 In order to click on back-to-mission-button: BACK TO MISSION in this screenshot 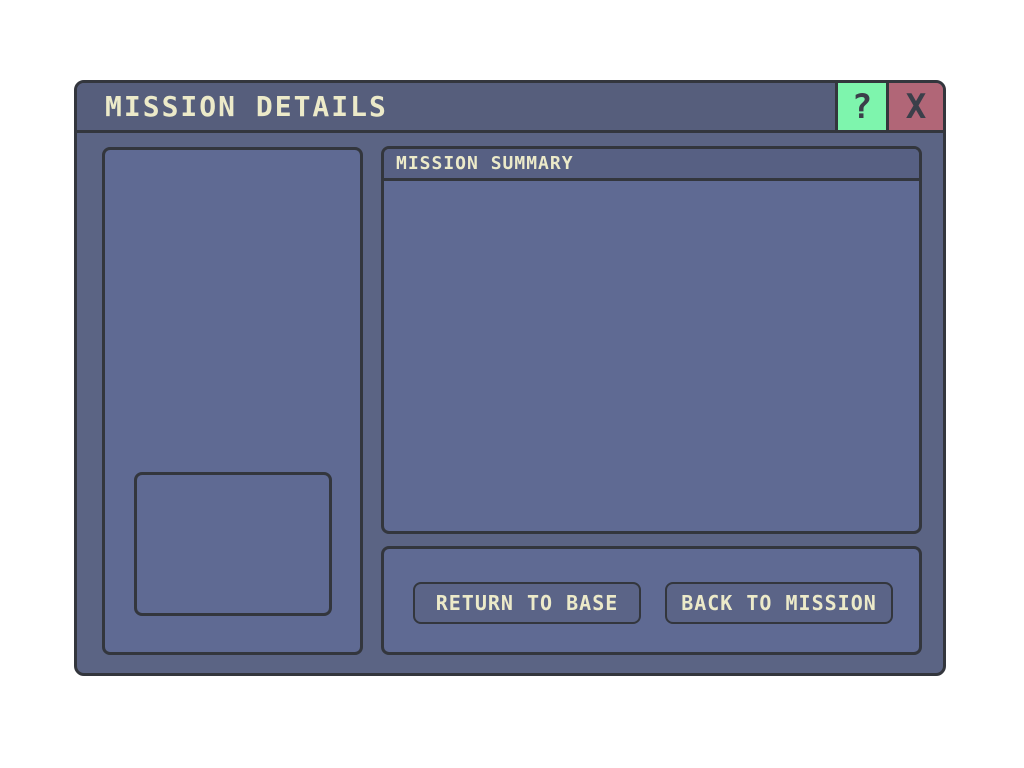, I will do `click(779, 603)`.